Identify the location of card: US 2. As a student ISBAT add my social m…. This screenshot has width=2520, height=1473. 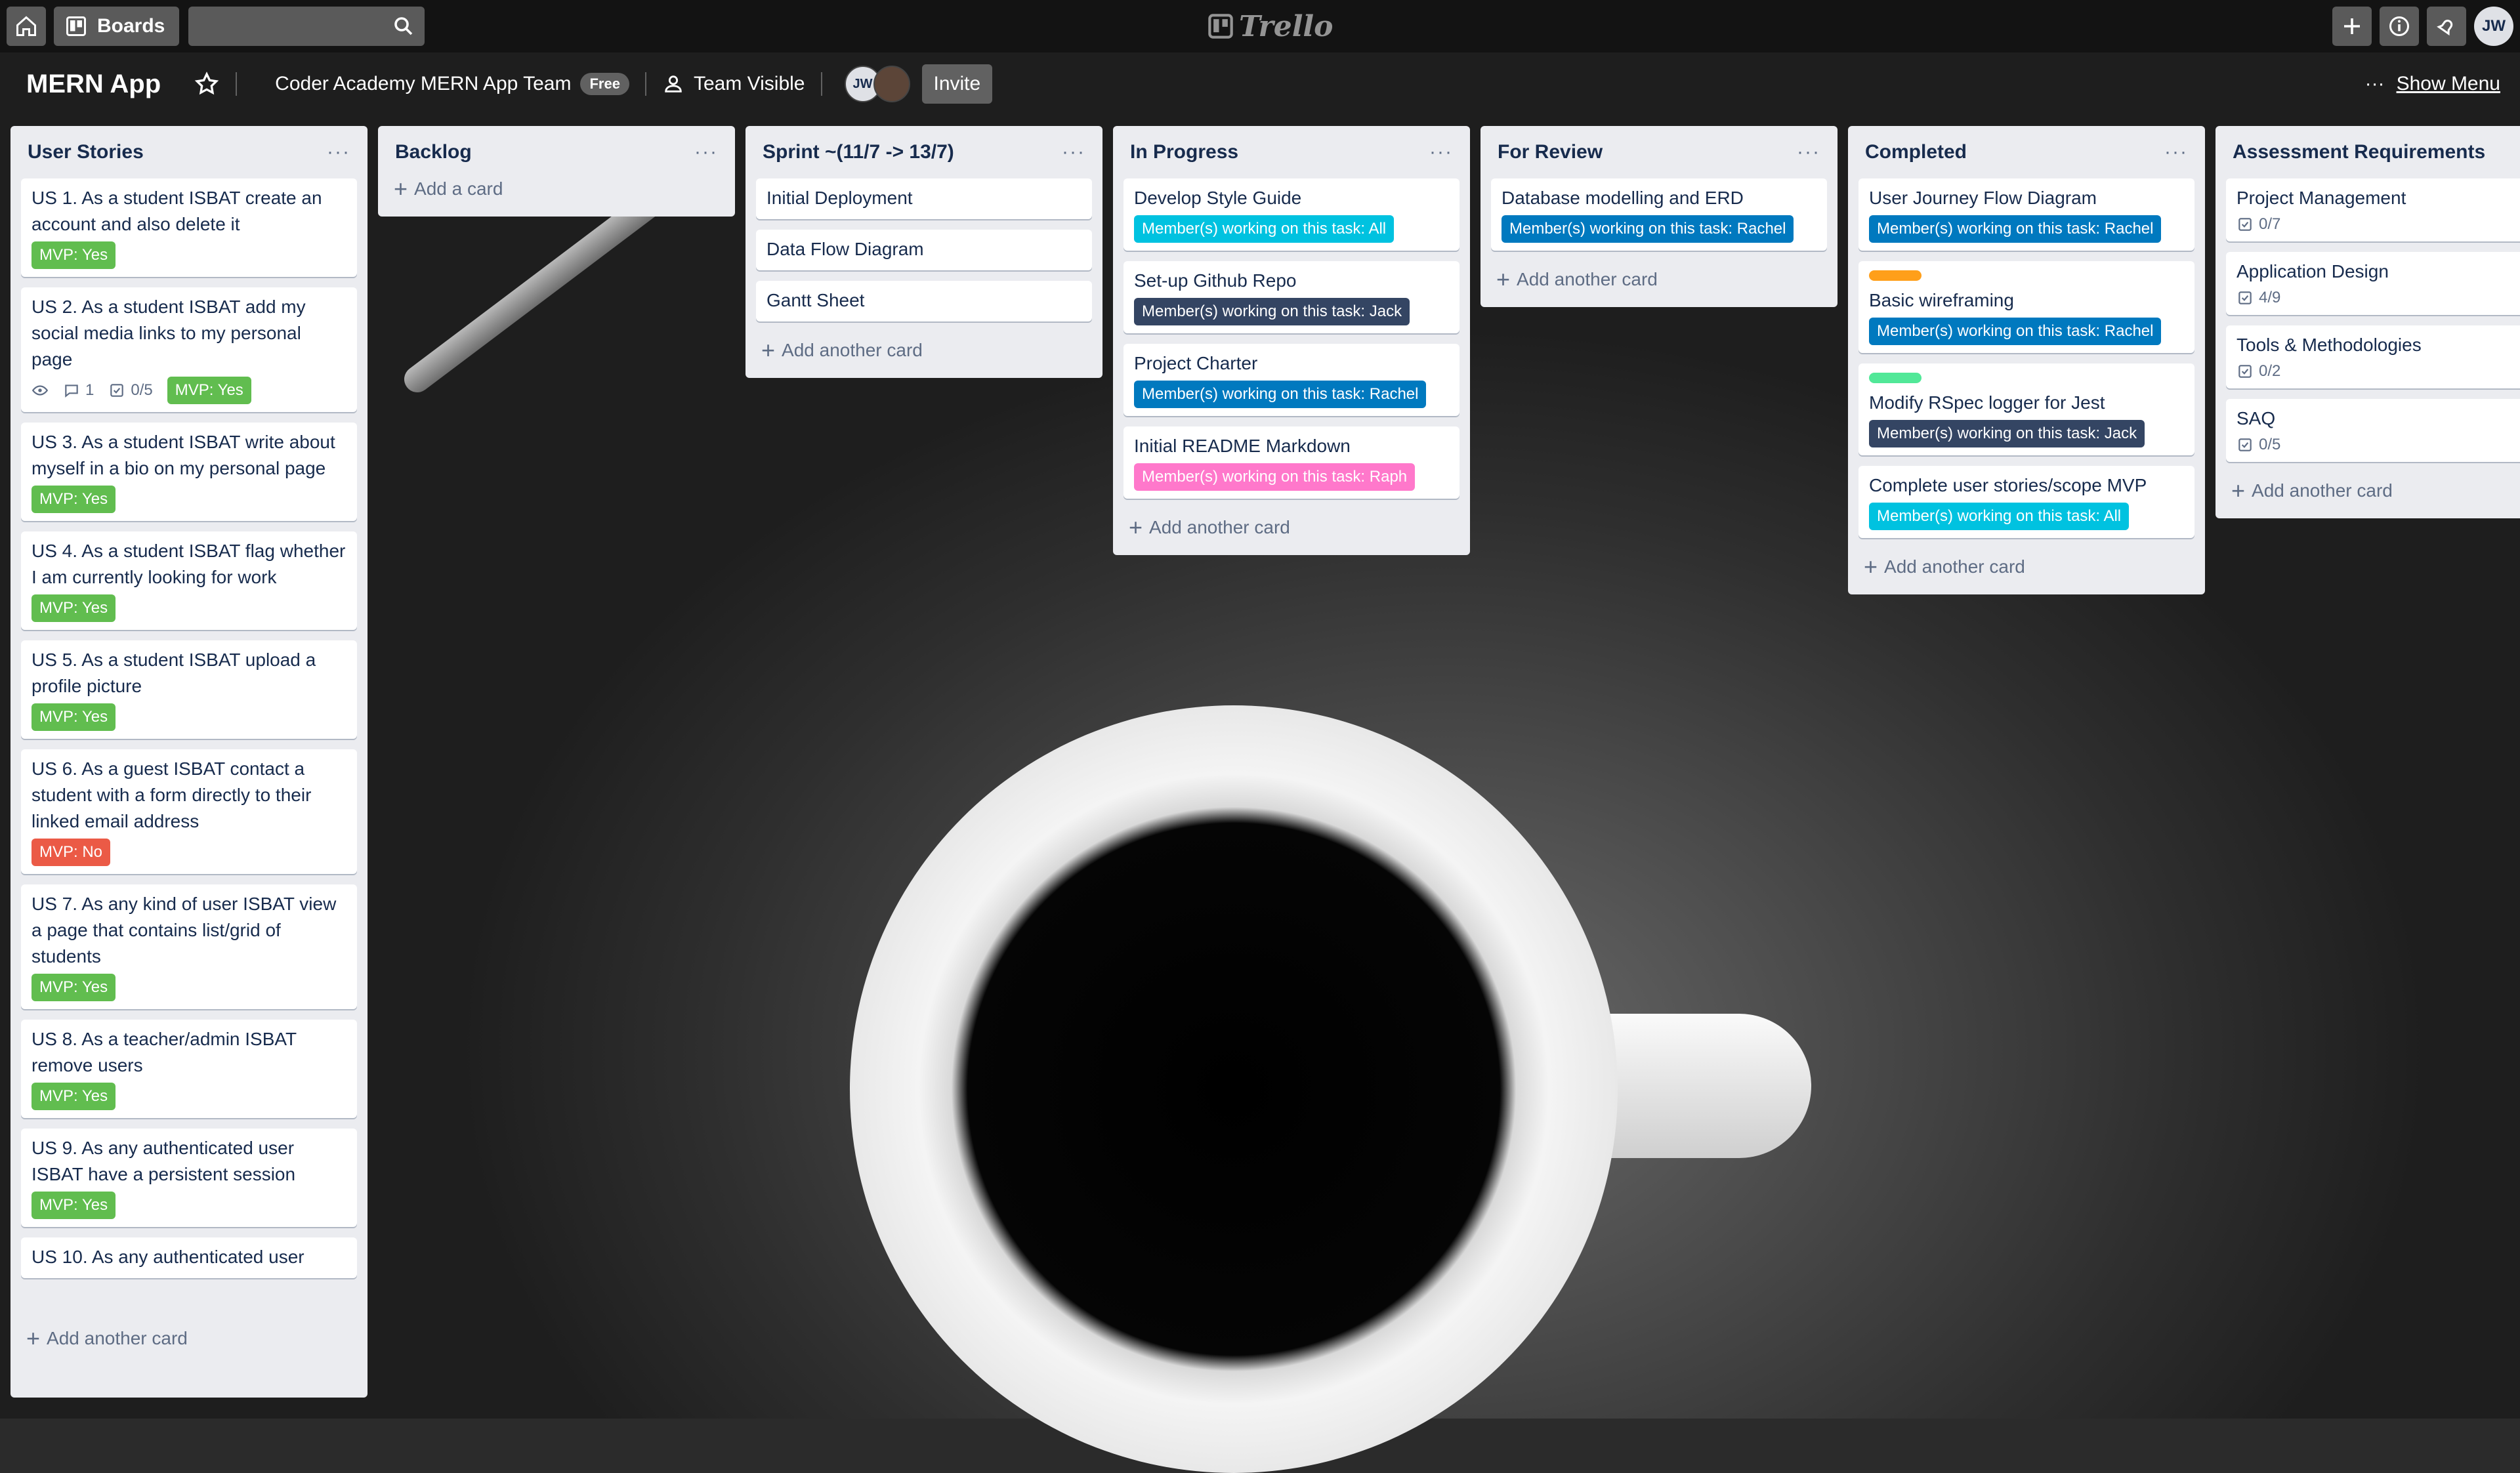
(189, 349).